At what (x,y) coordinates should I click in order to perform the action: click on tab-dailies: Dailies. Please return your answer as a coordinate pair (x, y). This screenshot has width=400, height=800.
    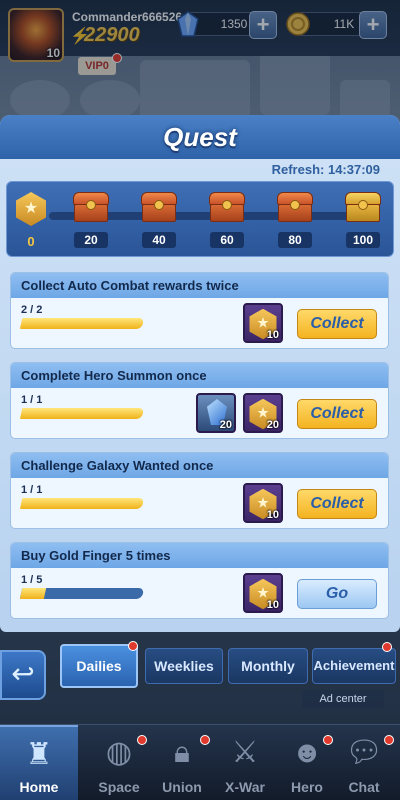
    Looking at the image, I should click on (99, 666).